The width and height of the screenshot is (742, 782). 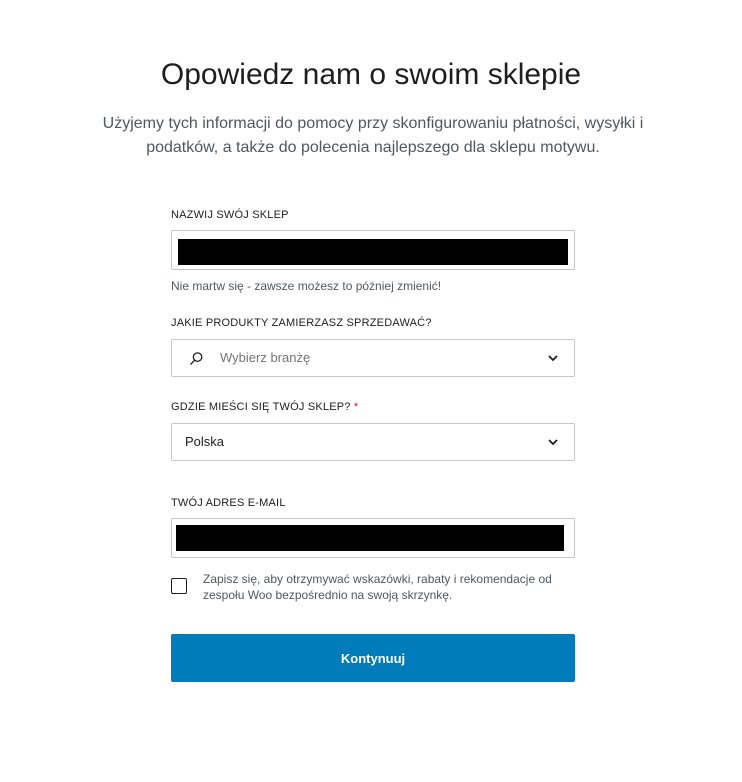 What do you see at coordinates (230, 215) in the screenshot?
I see `store-name-label: NAZWIJ SWÓJ SKLEP` at bounding box center [230, 215].